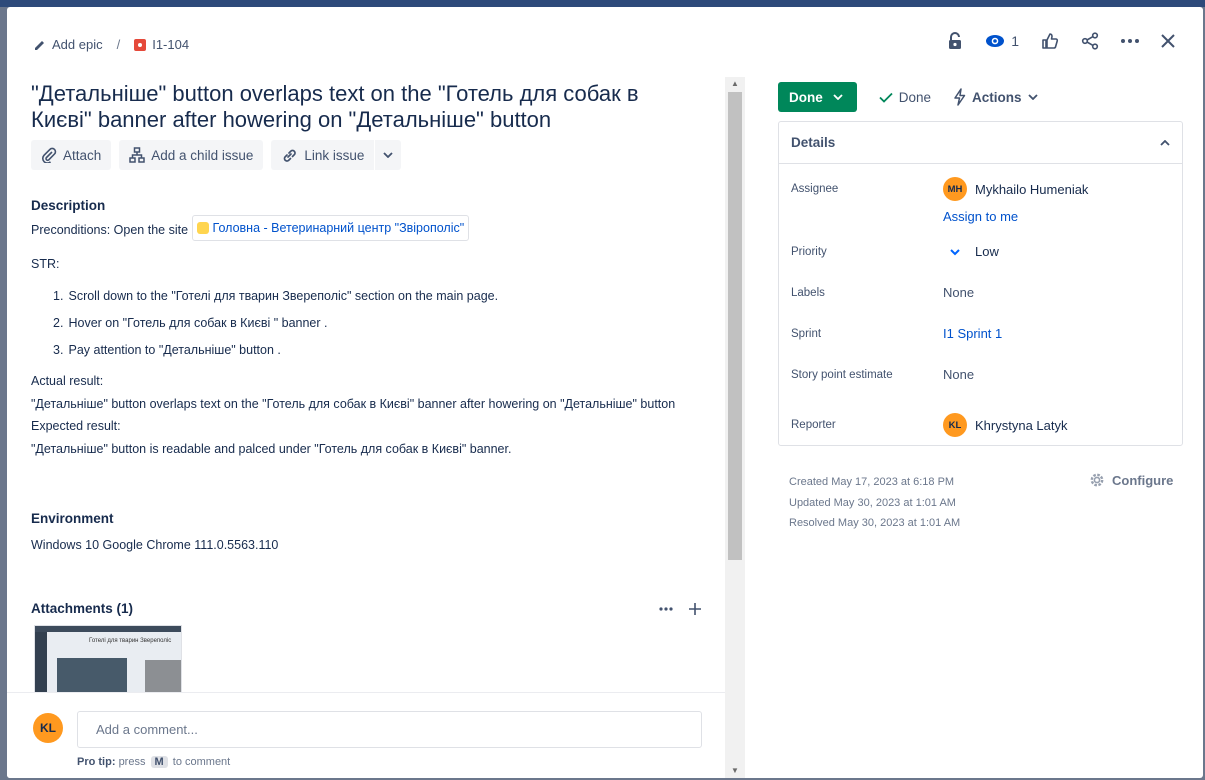  What do you see at coordinates (981, 292) in the screenshot?
I see `labels-field: Labels None` at bounding box center [981, 292].